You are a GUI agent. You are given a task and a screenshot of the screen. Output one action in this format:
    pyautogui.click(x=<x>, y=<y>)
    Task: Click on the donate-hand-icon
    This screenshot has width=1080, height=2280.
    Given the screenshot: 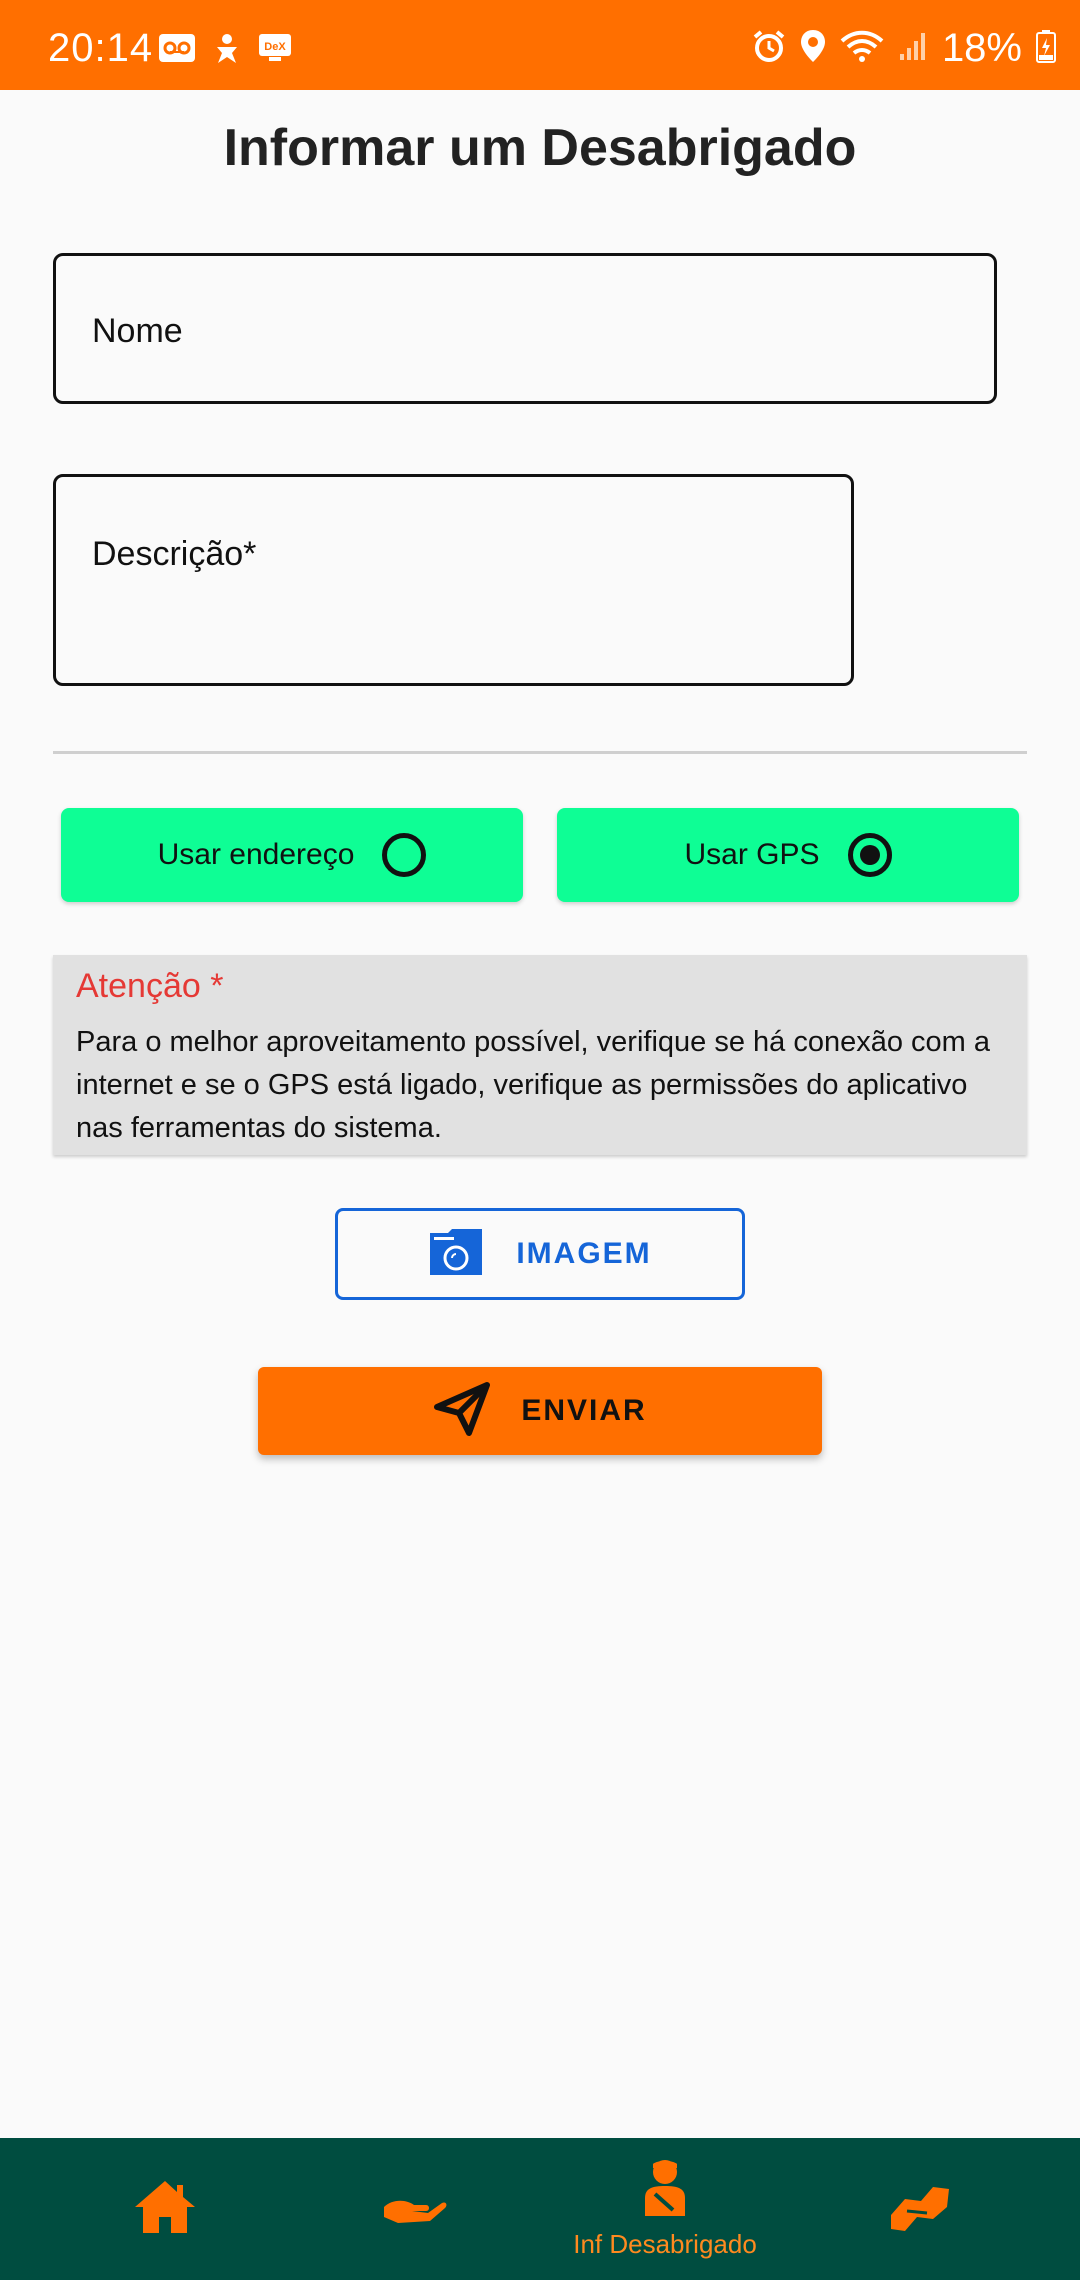 What is the action you would take?
    pyautogui.click(x=415, y=2209)
    